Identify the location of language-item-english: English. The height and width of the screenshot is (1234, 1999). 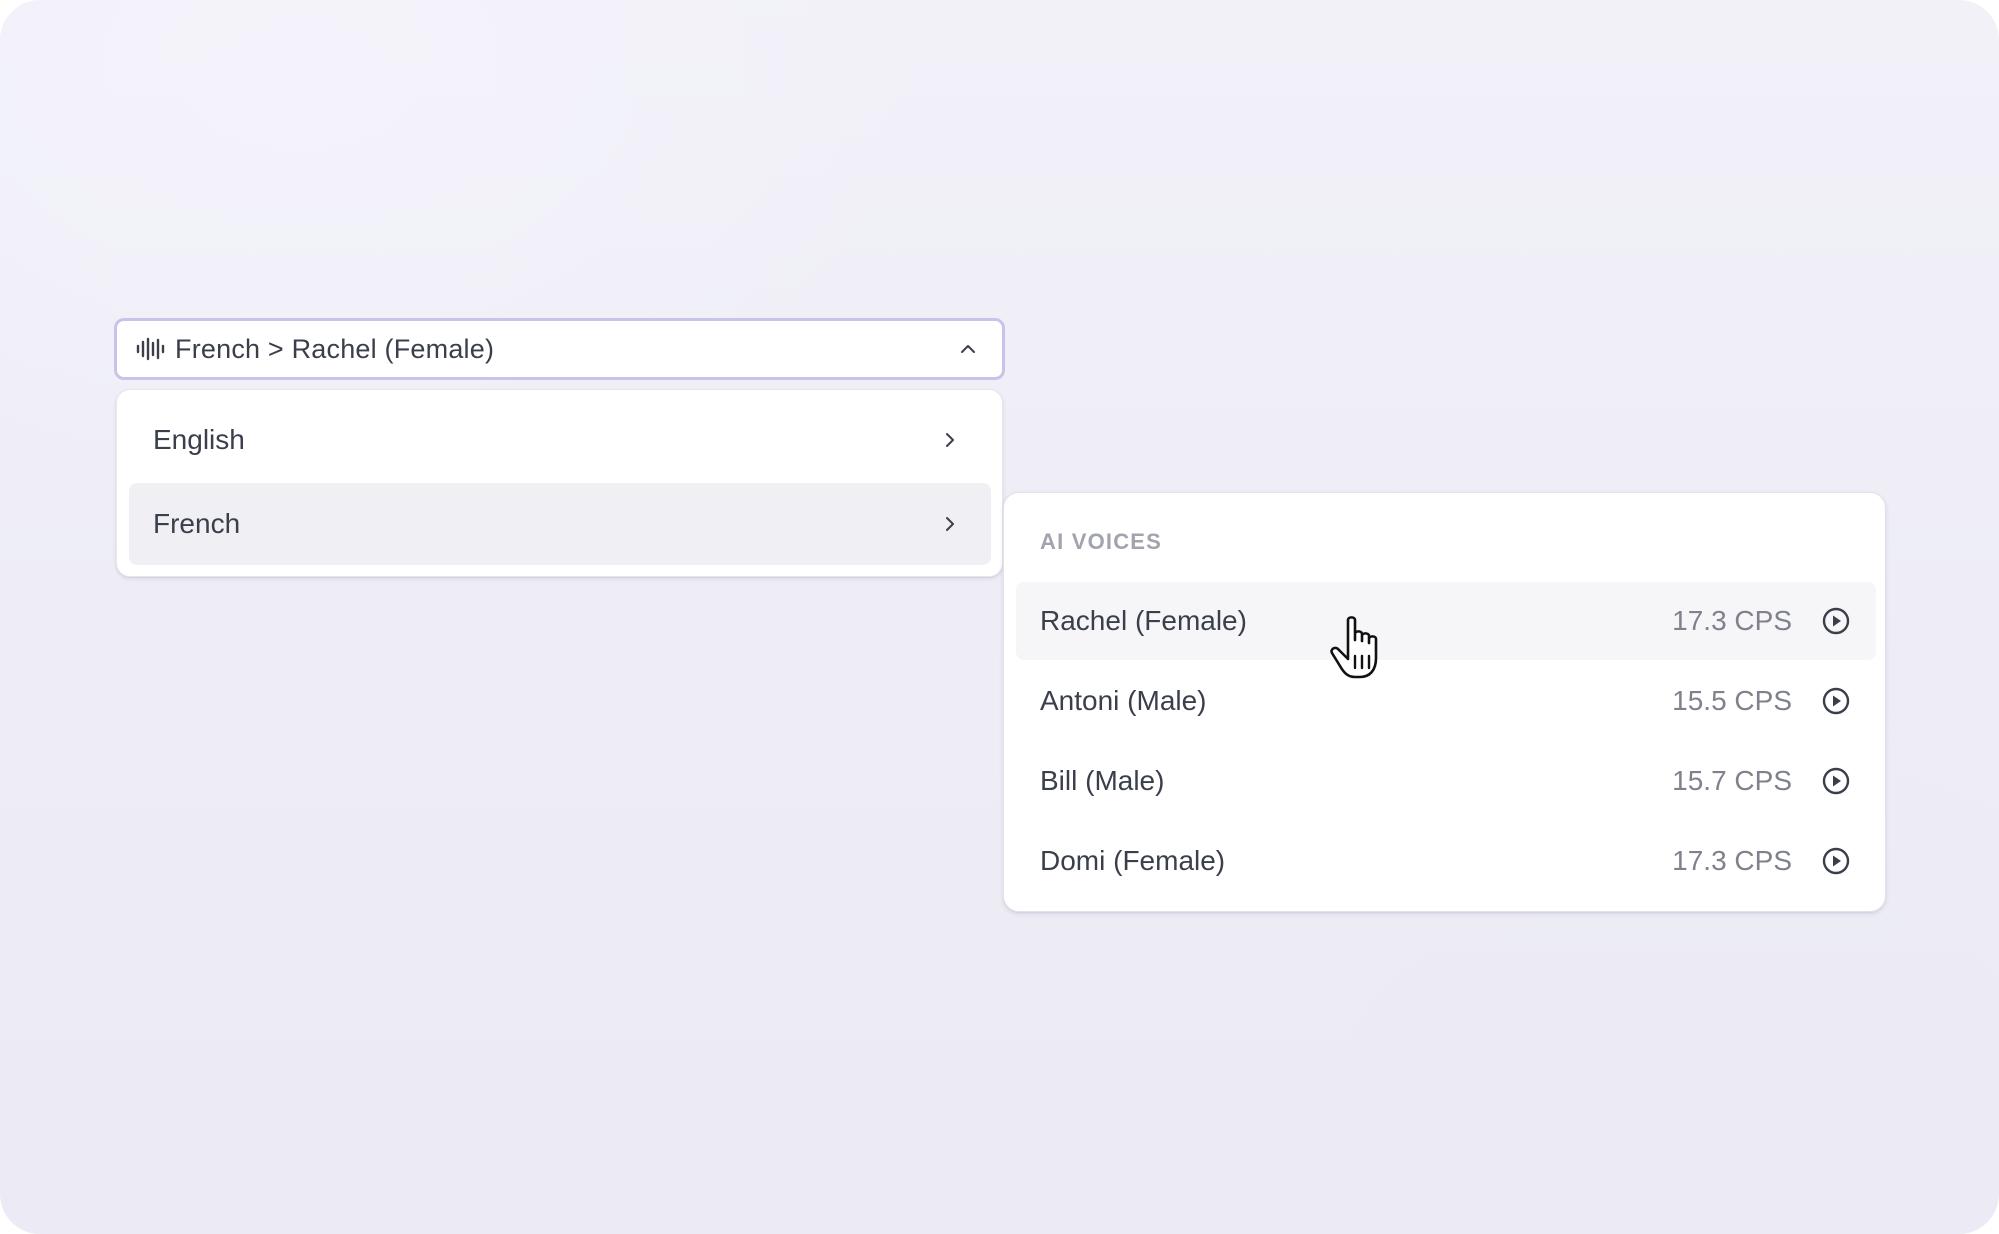
(560, 440).